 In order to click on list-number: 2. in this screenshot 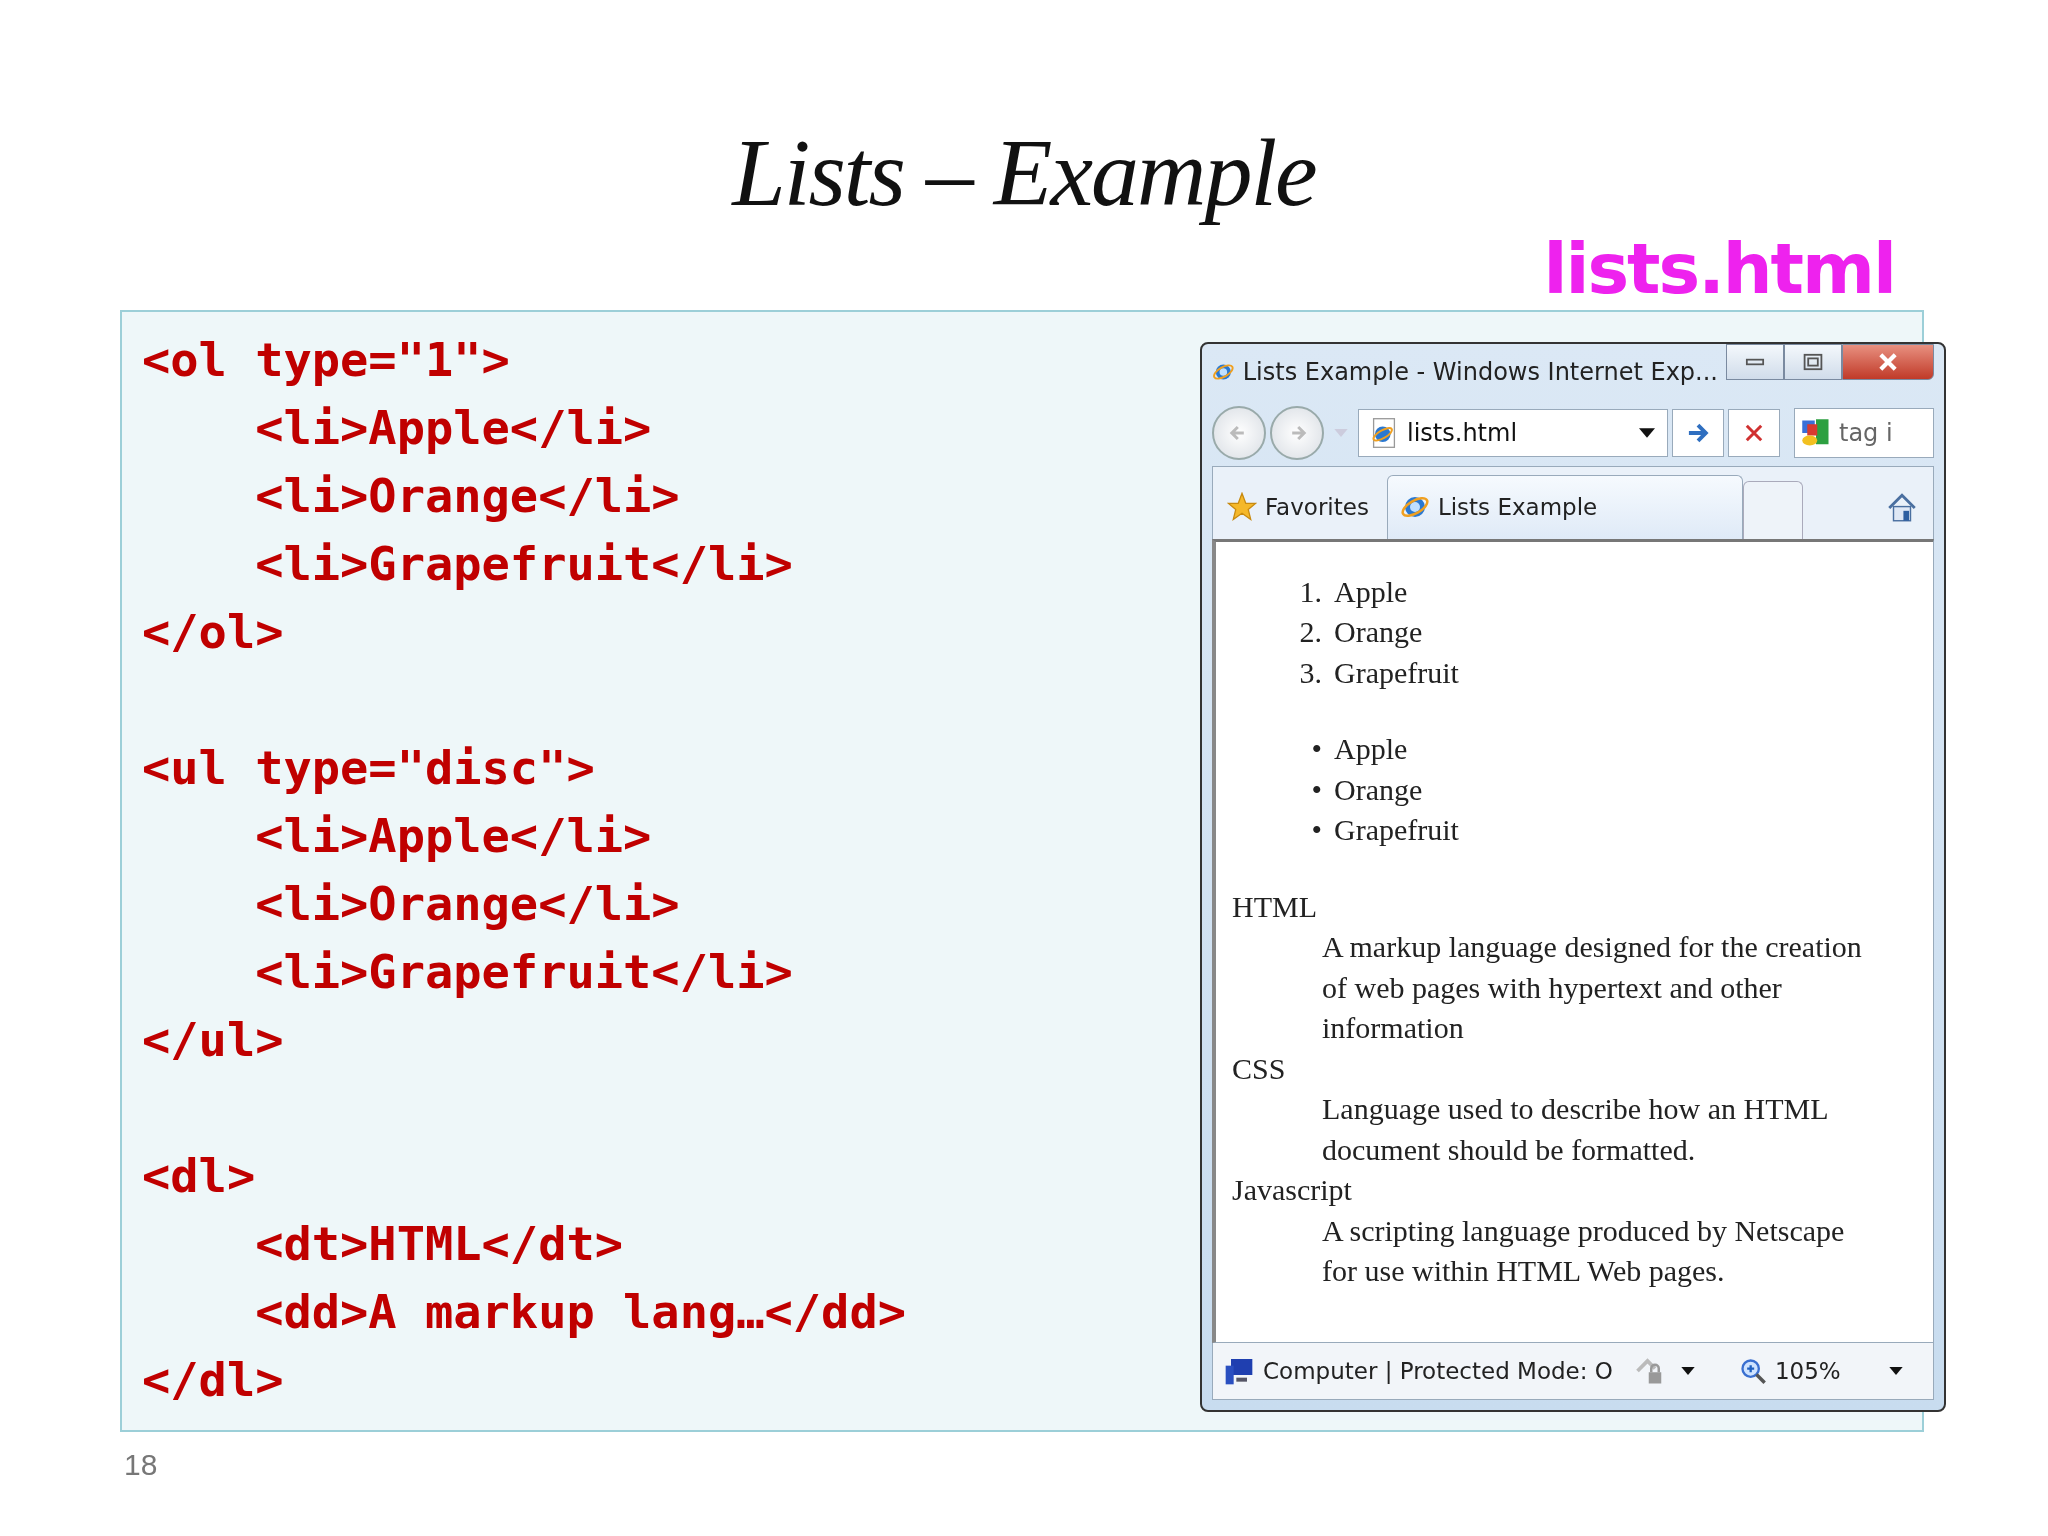, I will do `click(1310, 632)`.